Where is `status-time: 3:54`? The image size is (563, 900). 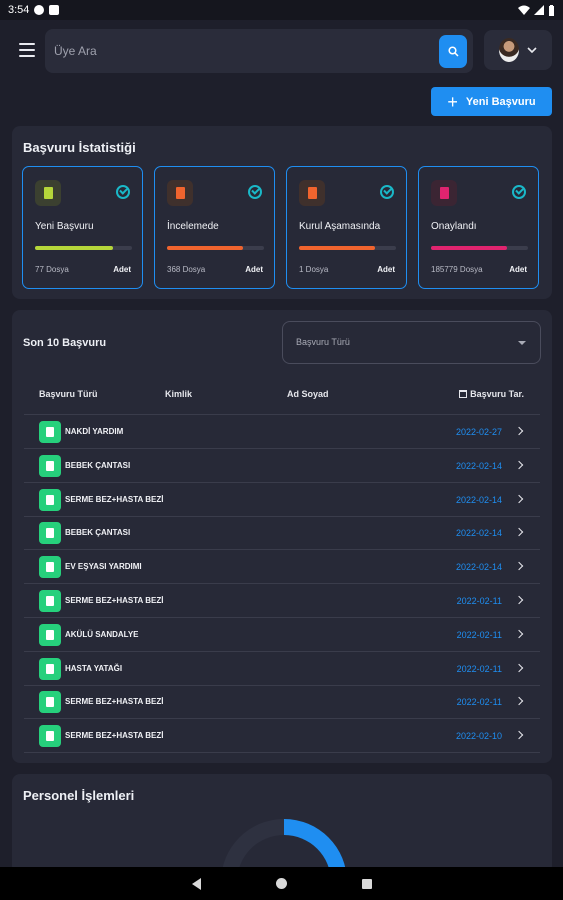
status-time: 3:54 is located at coordinates (19, 10).